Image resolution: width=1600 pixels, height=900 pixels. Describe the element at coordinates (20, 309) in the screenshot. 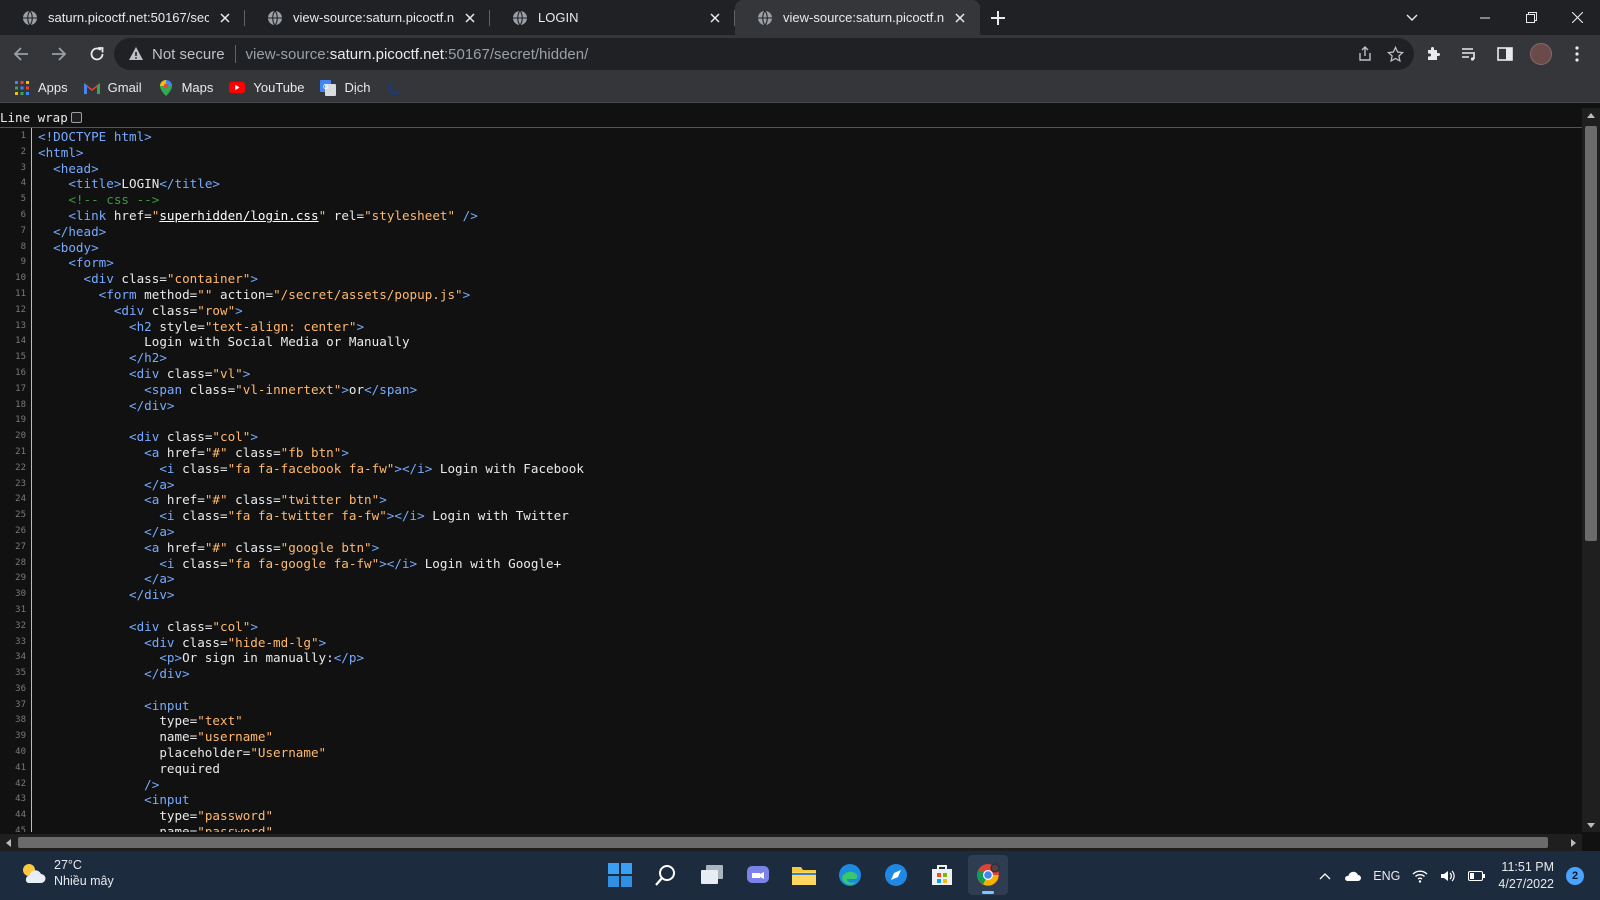

I see `line-number: 12` at that location.